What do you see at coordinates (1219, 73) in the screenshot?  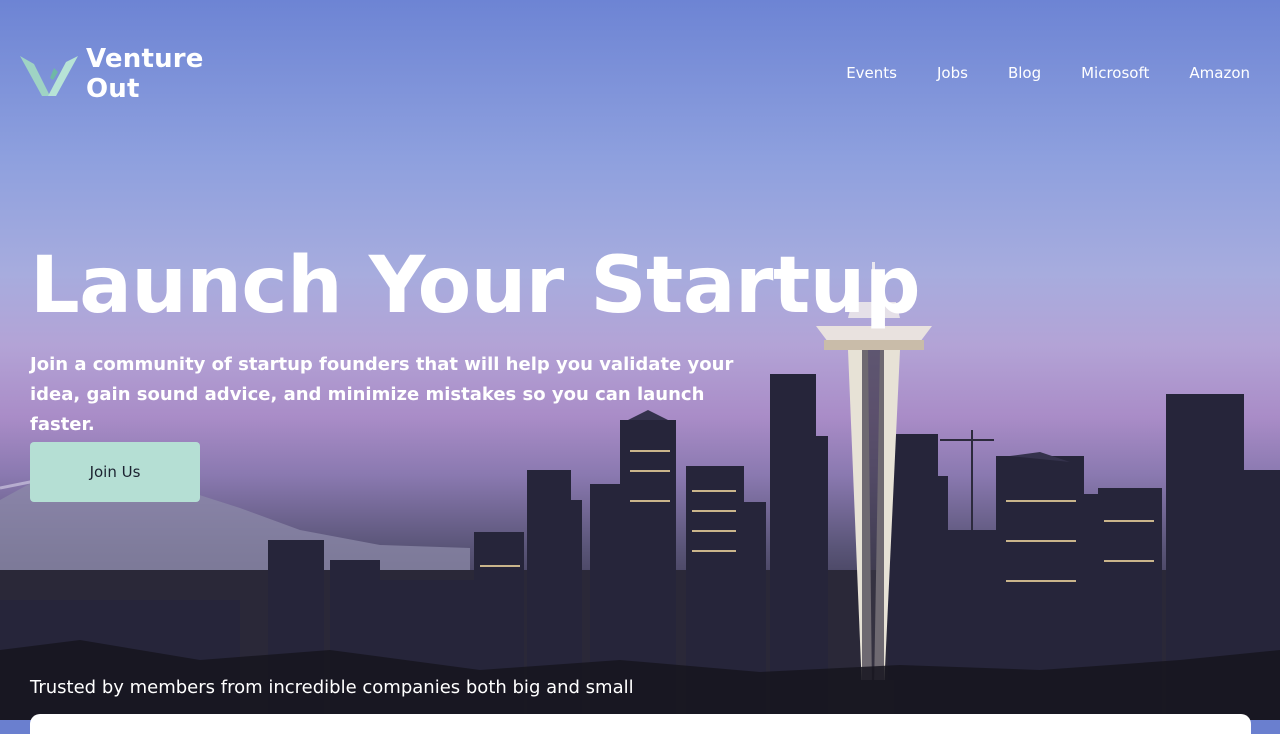 I see `nav-link-amazon: Amazon` at bounding box center [1219, 73].